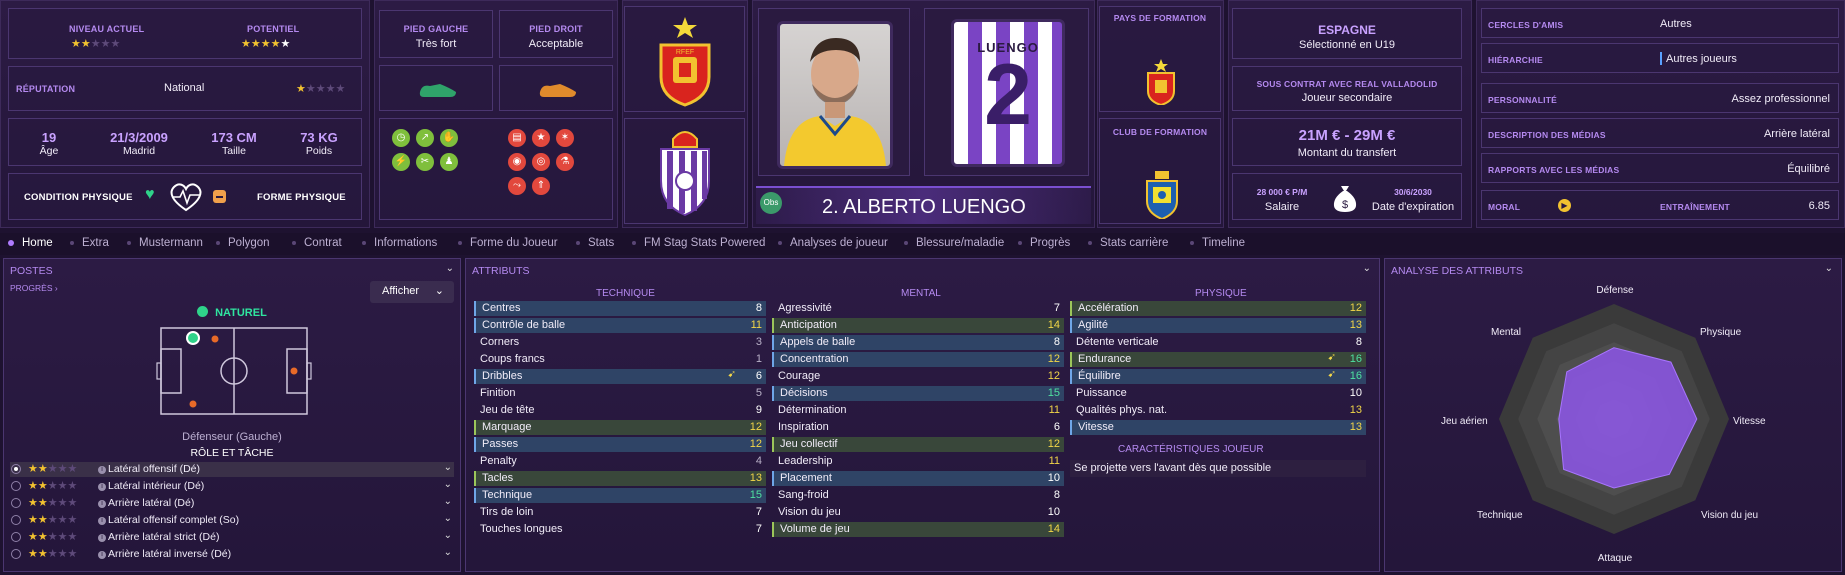  What do you see at coordinates (49, 137) in the screenshot?
I see `age-value: 19` at bounding box center [49, 137].